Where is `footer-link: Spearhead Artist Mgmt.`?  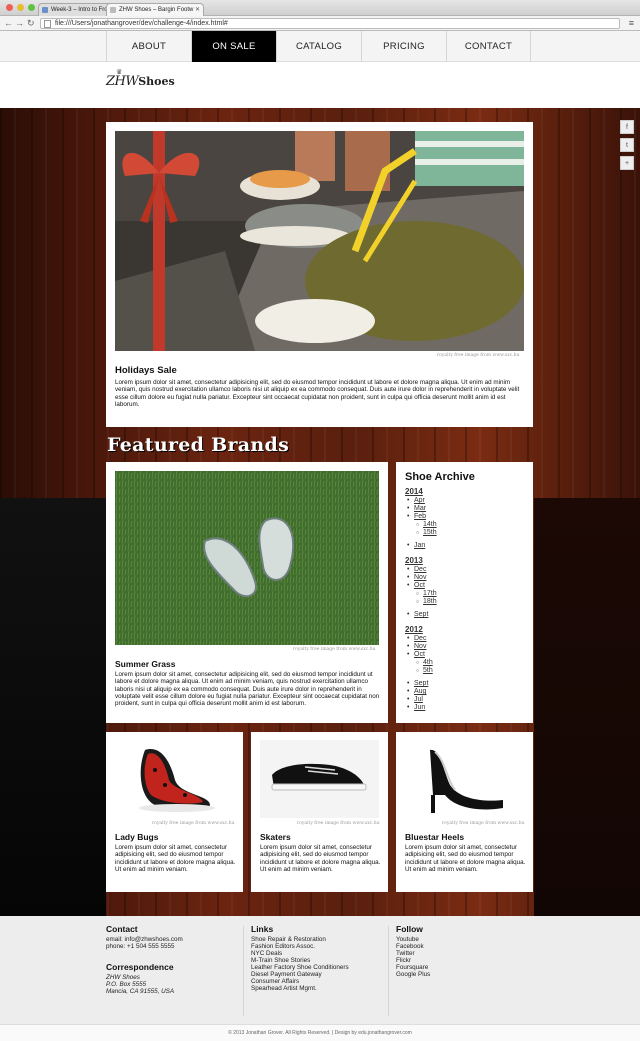 footer-link: Spearhead Artist Mgmt. is located at coordinates (284, 988).